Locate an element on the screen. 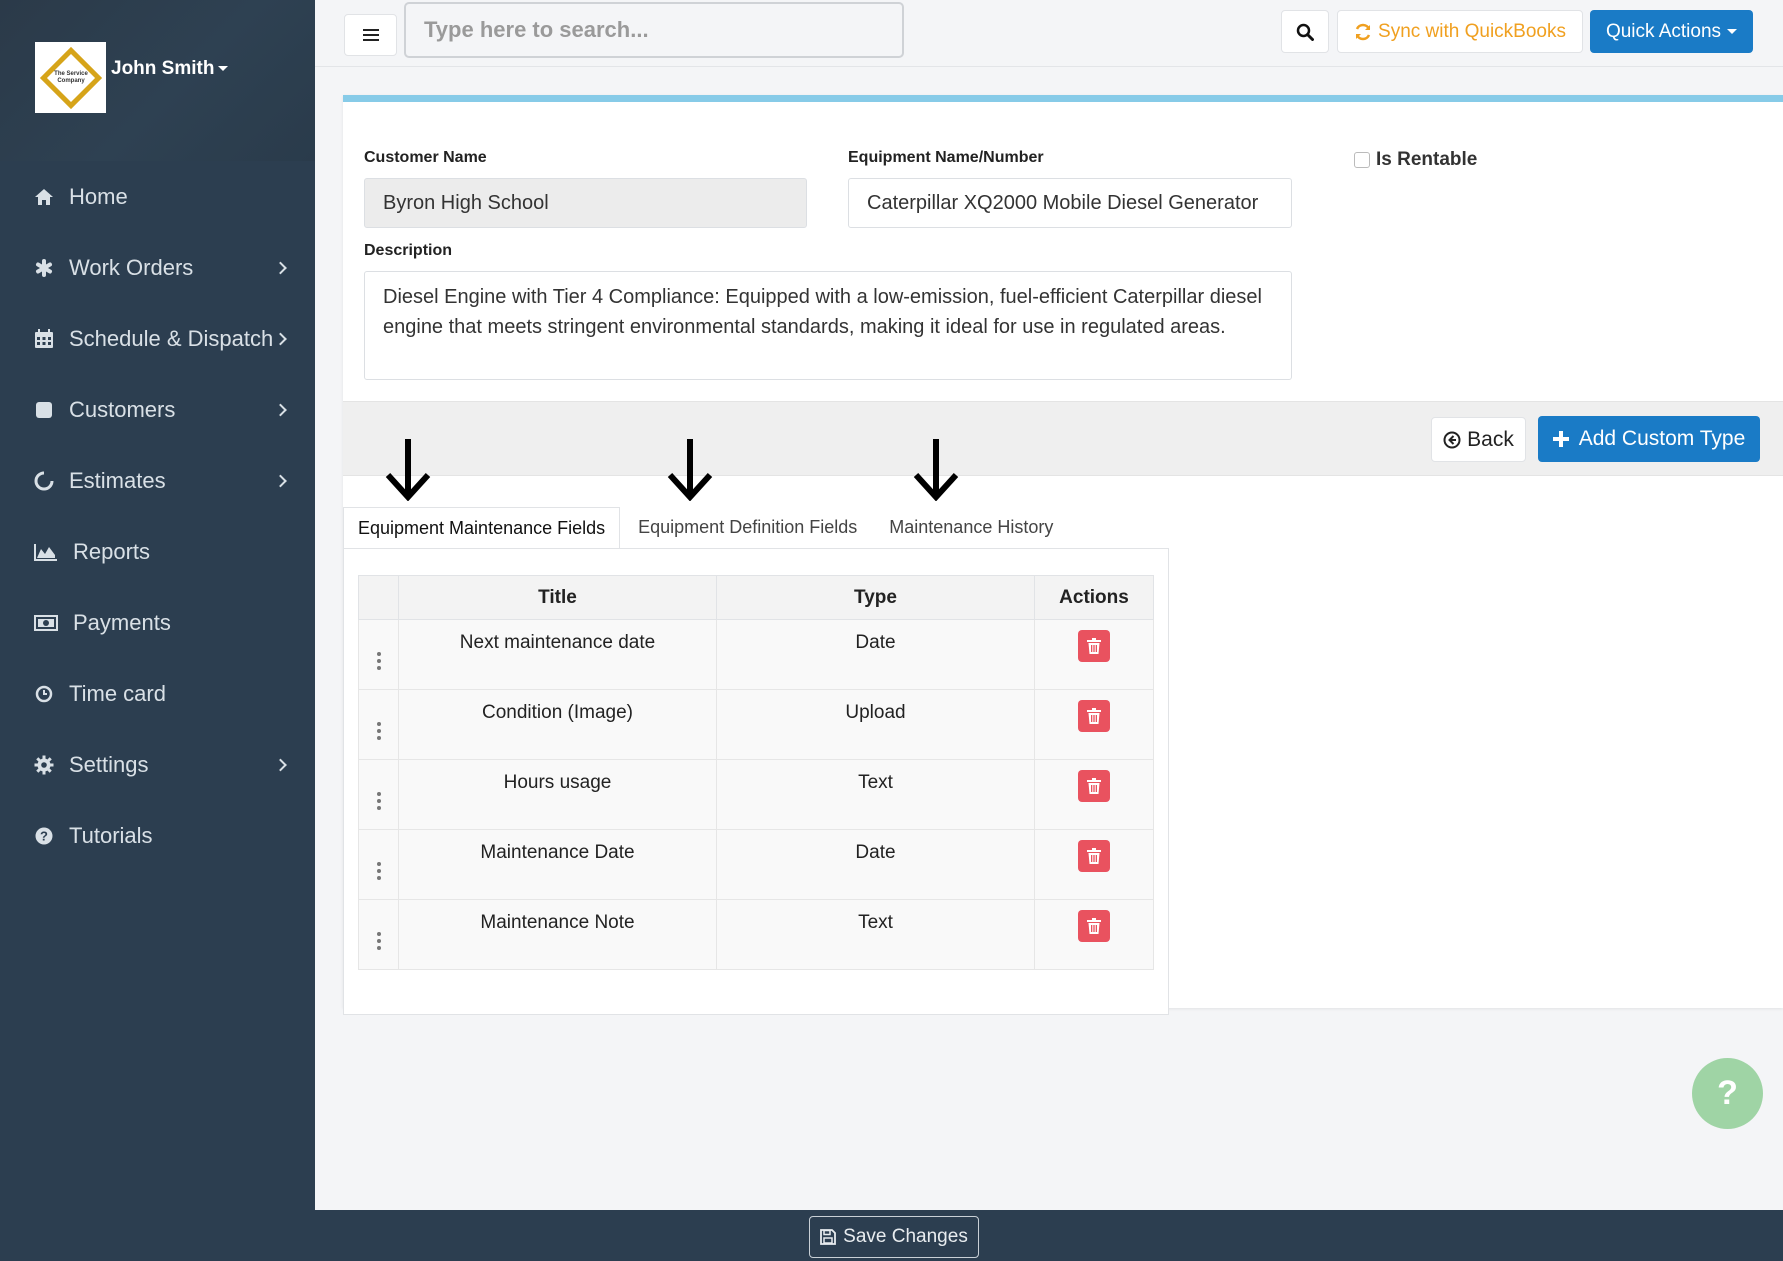 The width and height of the screenshot is (1783, 1261). sidebar-item-time-card: Time card is located at coordinates (157, 693).